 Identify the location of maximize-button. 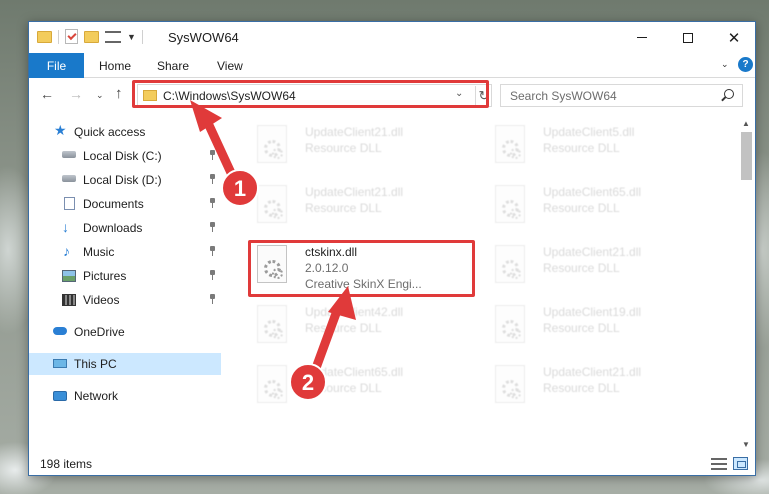
(688, 37).